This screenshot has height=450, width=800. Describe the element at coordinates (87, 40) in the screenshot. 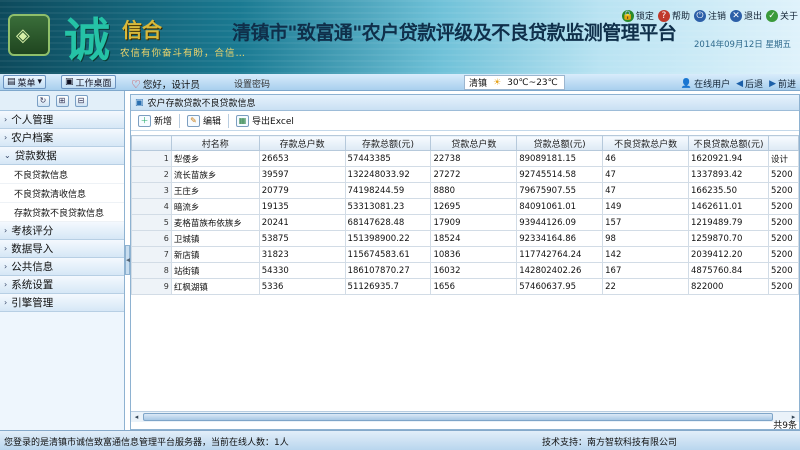

I see `brand-char: 诚` at that location.